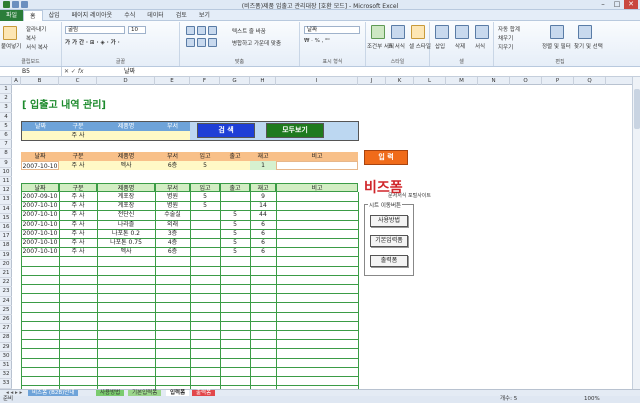 The width and height of the screenshot is (640, 403). What do you see at coordinates (172, 251) in the screenshot?
I see `list-cell: 6층` at bounding box center [172, 251].